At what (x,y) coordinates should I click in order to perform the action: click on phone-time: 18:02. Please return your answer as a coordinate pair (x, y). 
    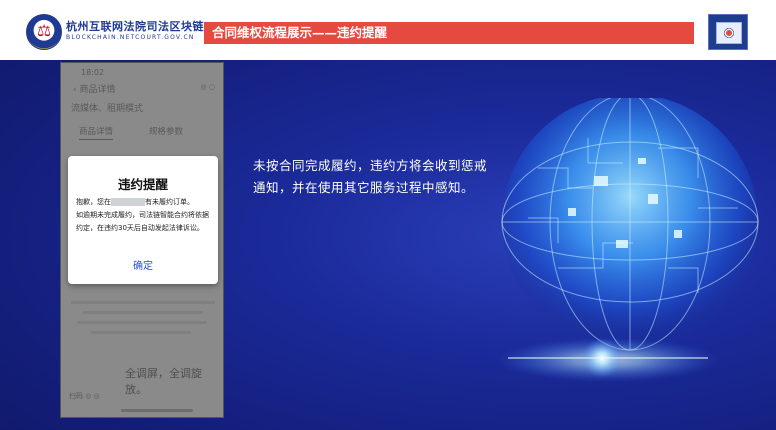
    Looking at the image, I should click on (93, 72).